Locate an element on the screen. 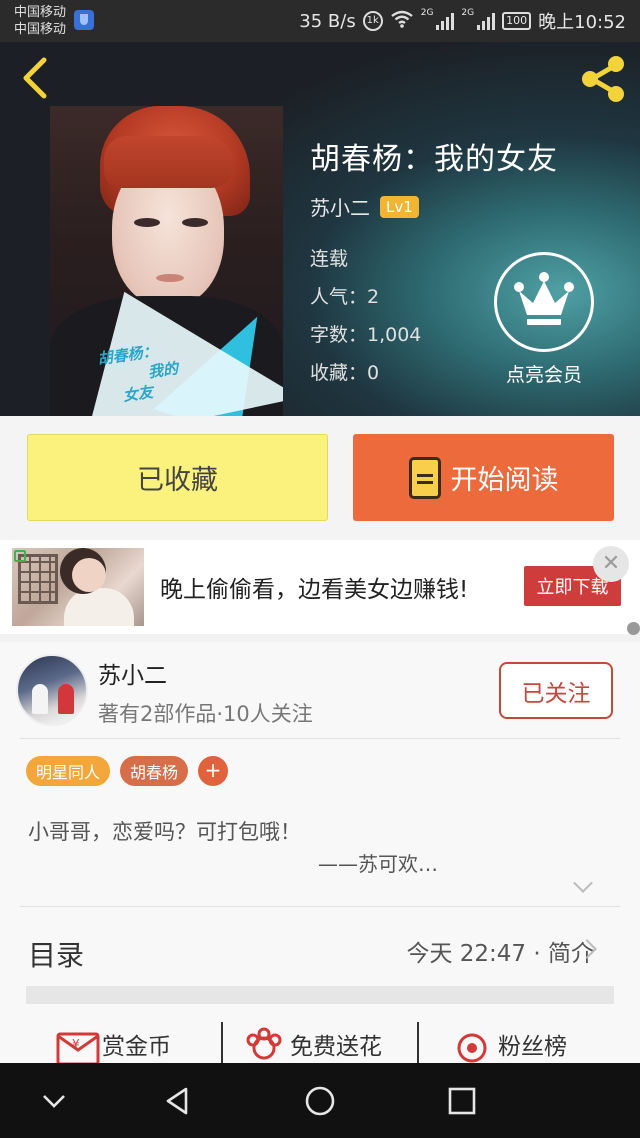 The height and width of the screenshot is (1138, 640). expand-chevron-icon is located at coordinates (583, 883).